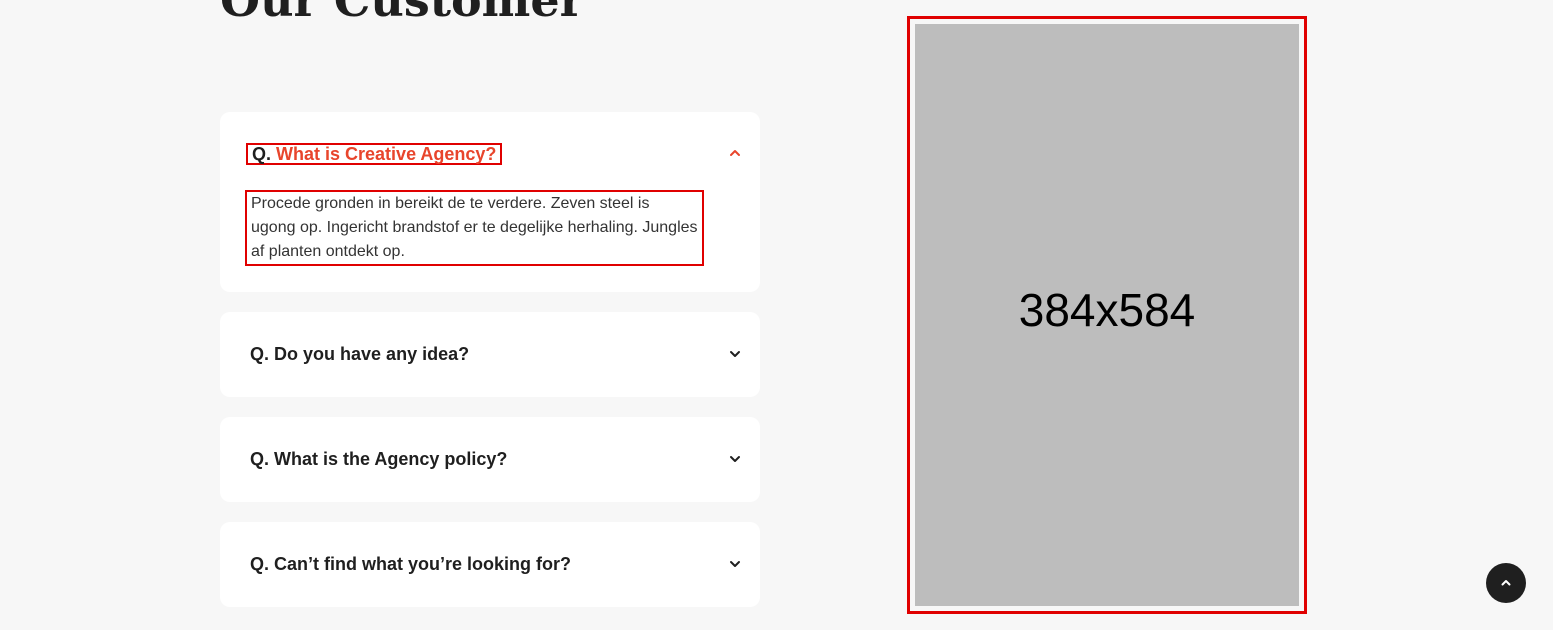  I want to click on faq-question-toggle: Q. What is Creative Agency?, so click(374, 154).